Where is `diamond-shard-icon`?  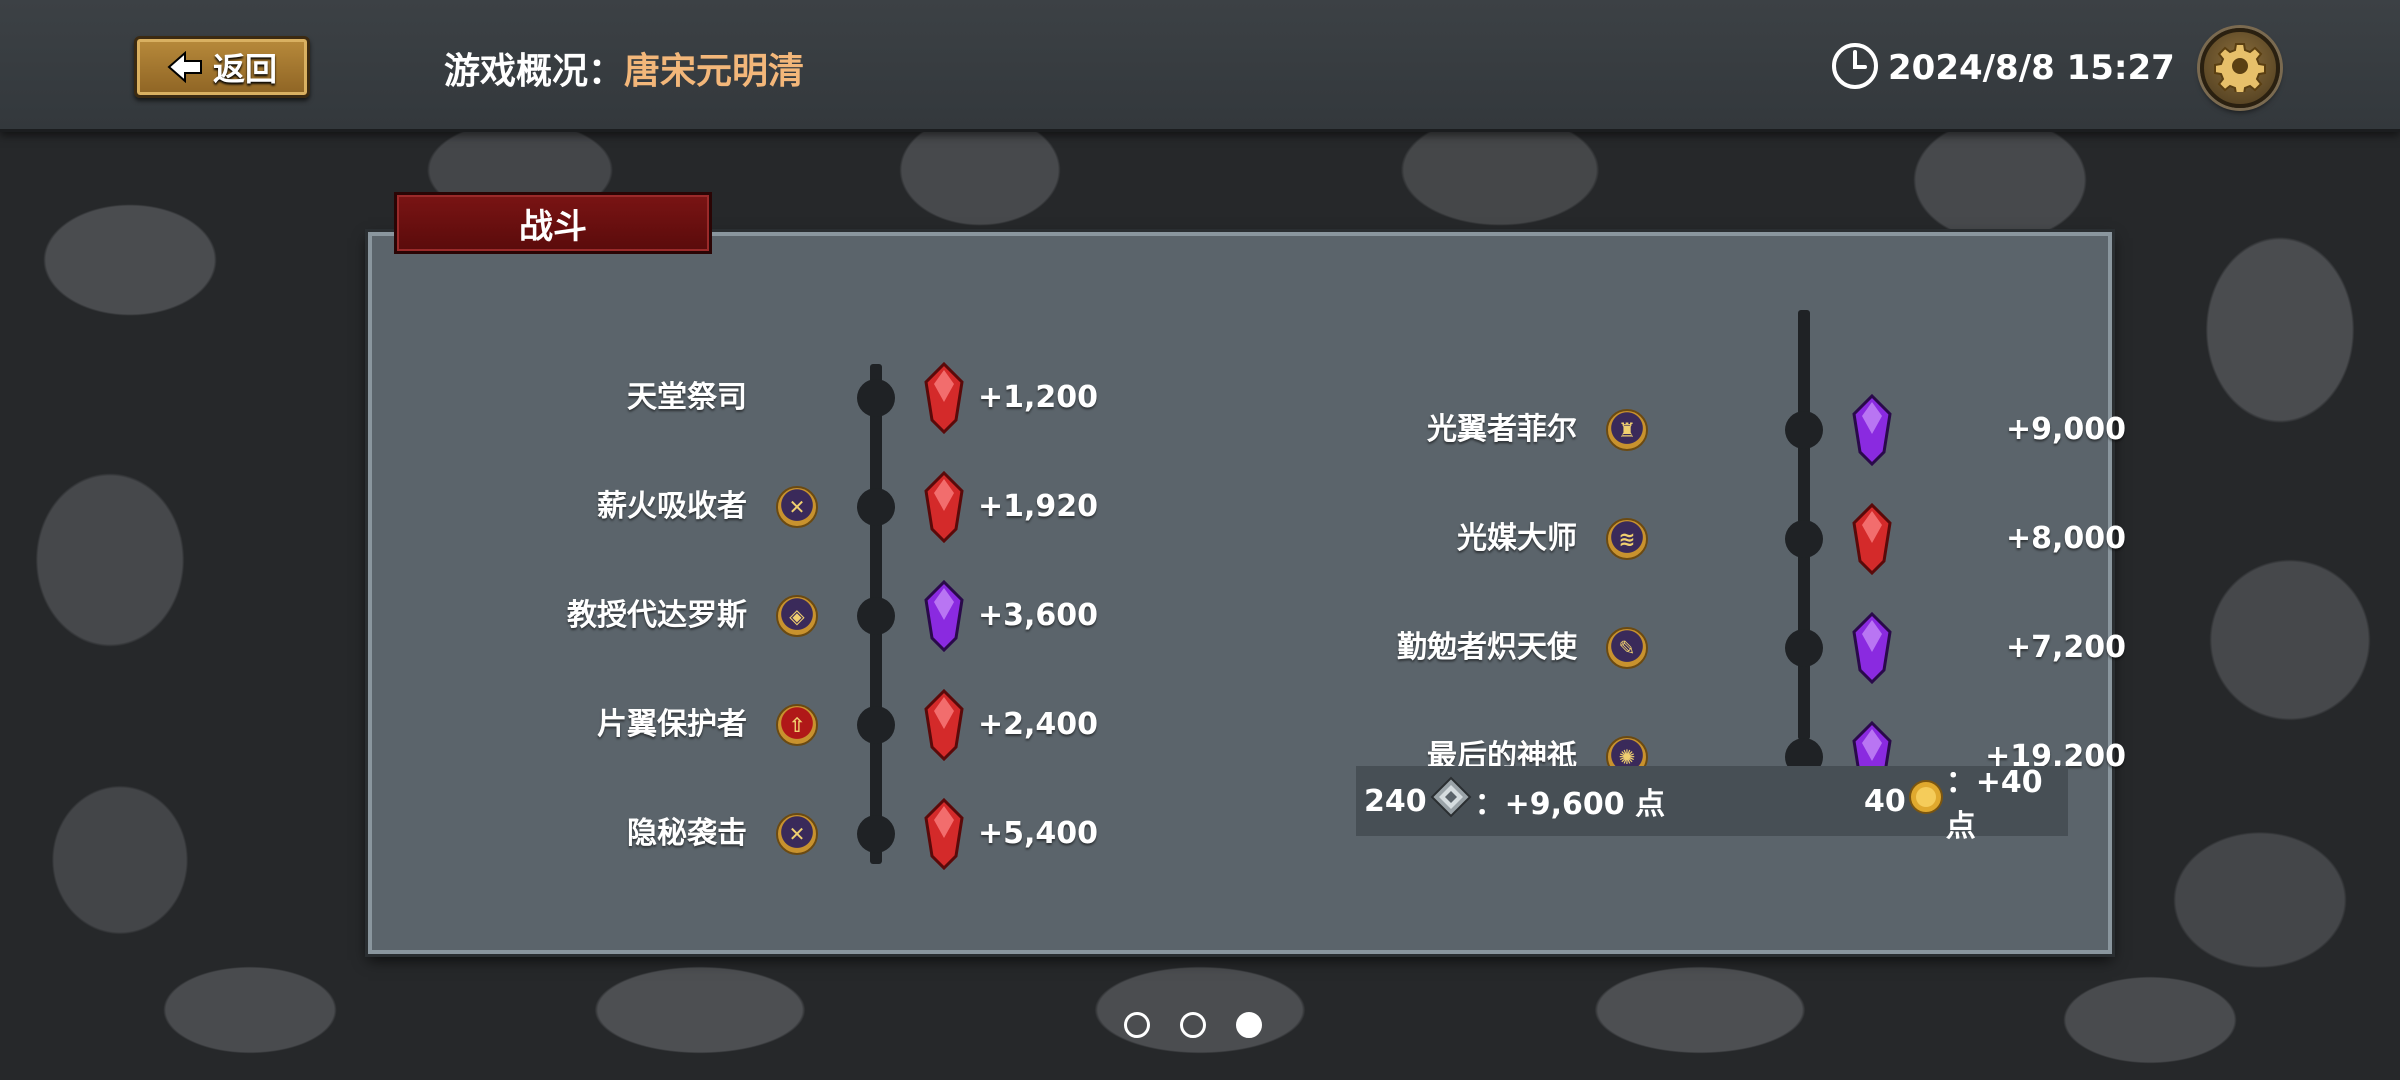 diamond-shard-icon is located at coordinates (1451, 801).